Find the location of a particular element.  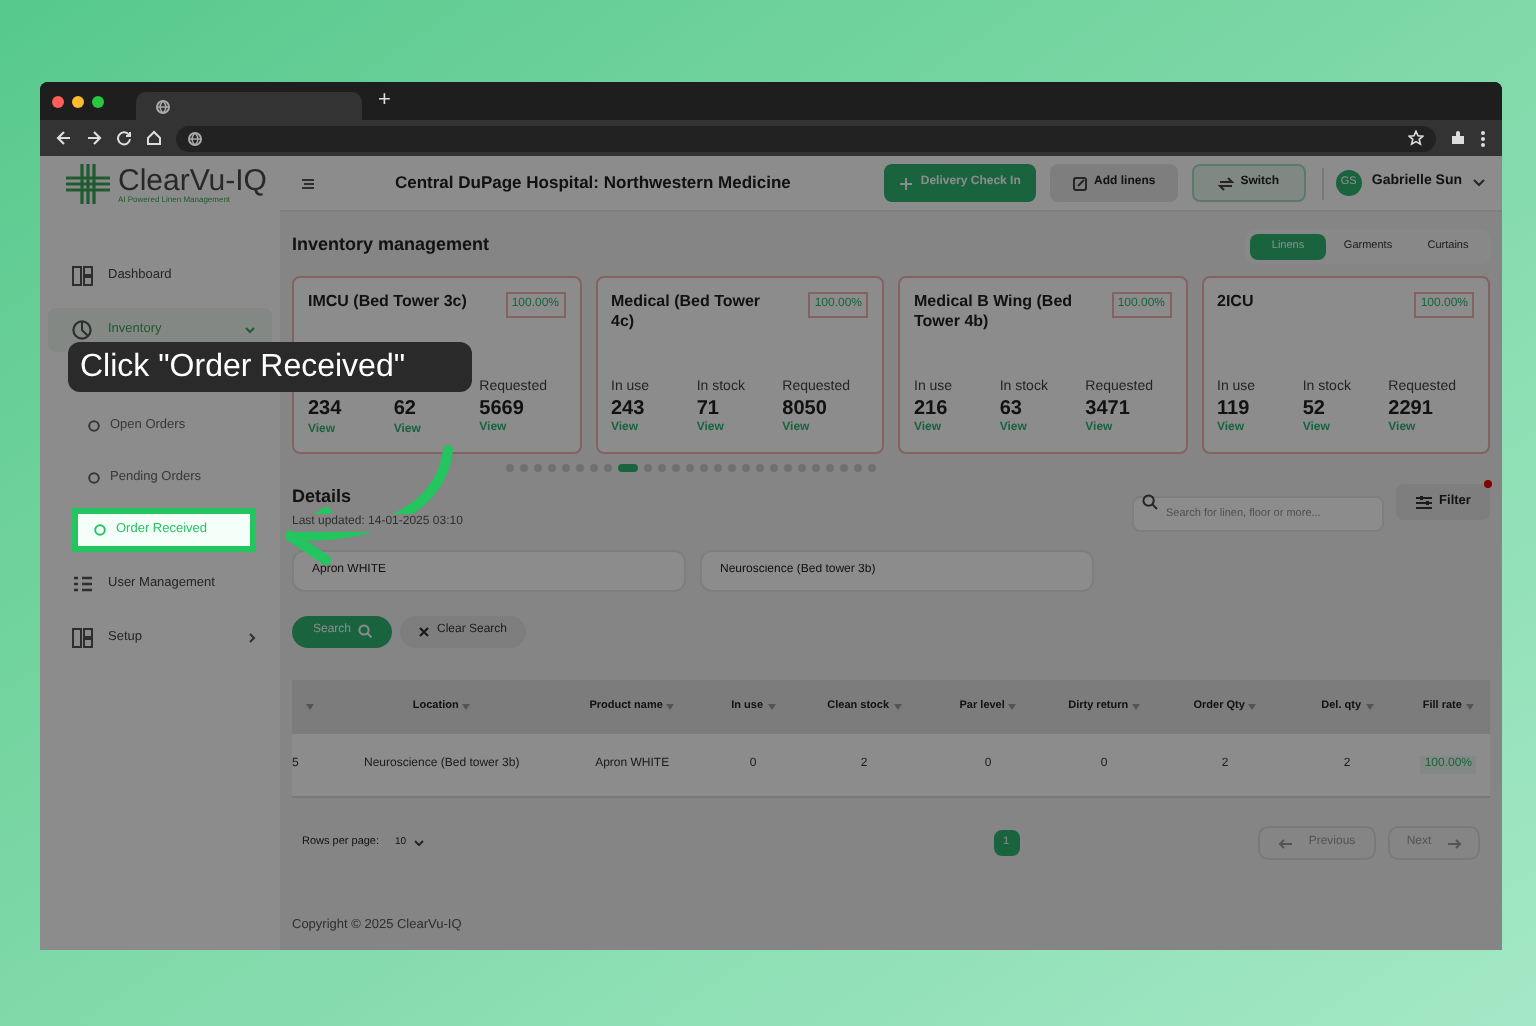

edit-icon is located at coordinates (1080, 183).